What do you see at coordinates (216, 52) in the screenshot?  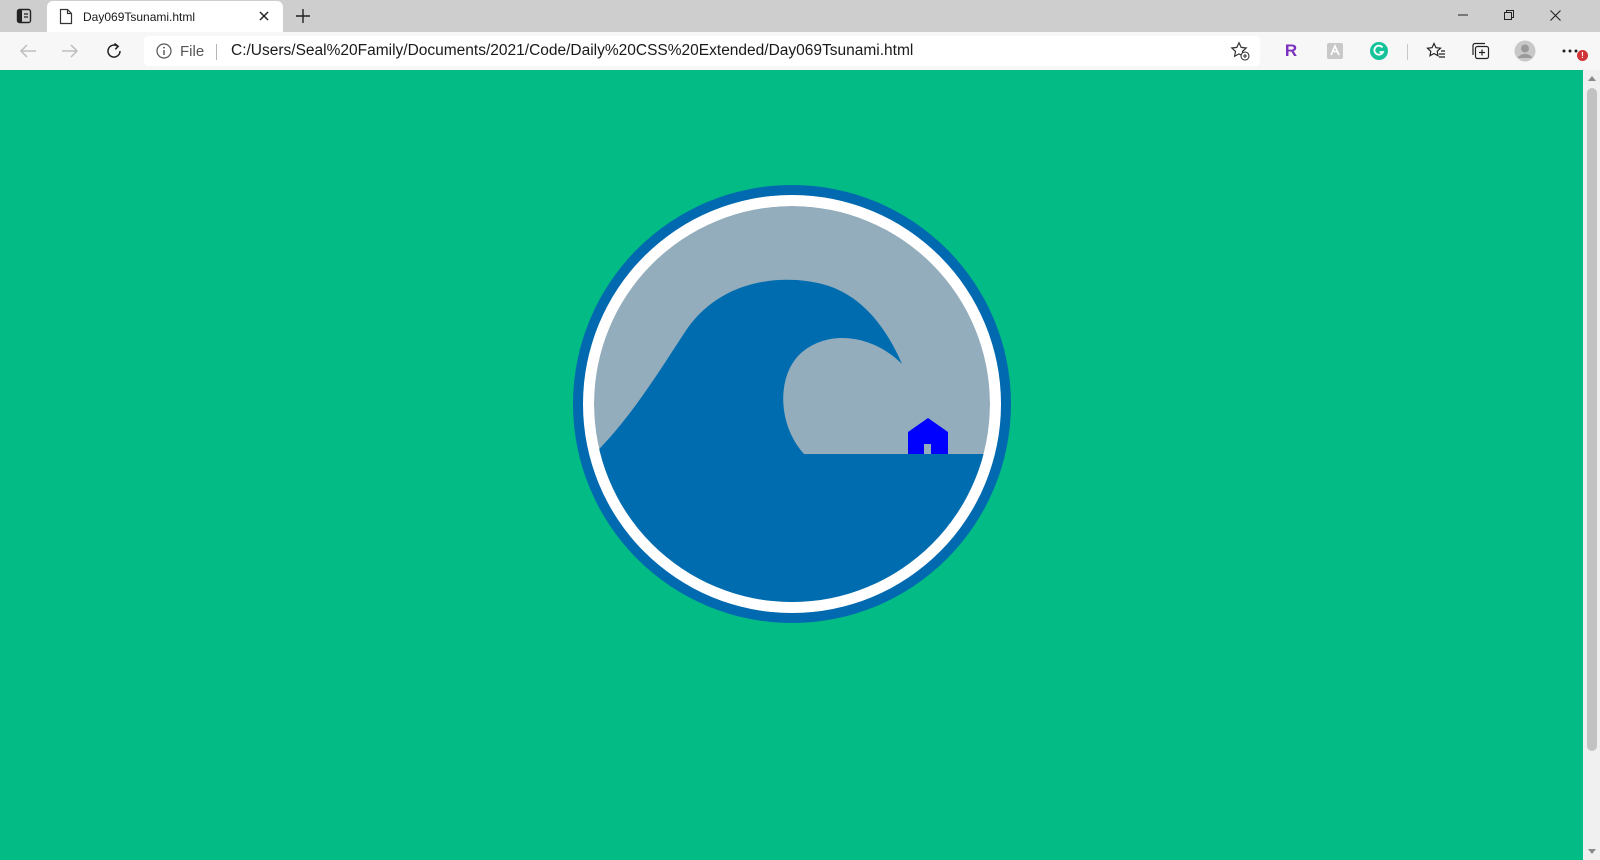 I see `address-separator` at bounding box center [216, 52].